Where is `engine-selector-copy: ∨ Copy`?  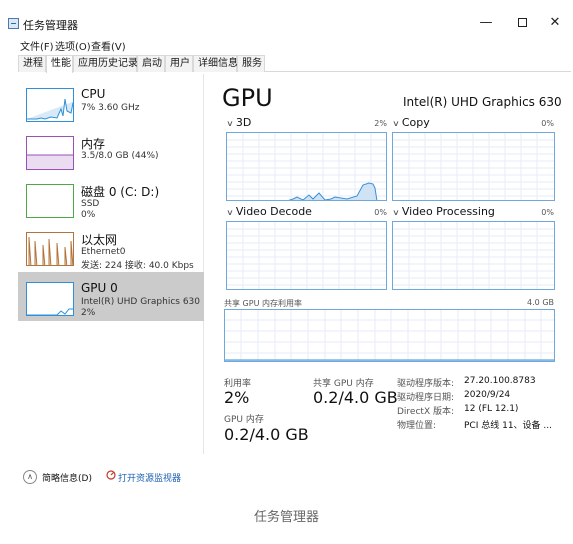
engine-selector-copy: ∨ Copy is located at coordinates (411, 122).